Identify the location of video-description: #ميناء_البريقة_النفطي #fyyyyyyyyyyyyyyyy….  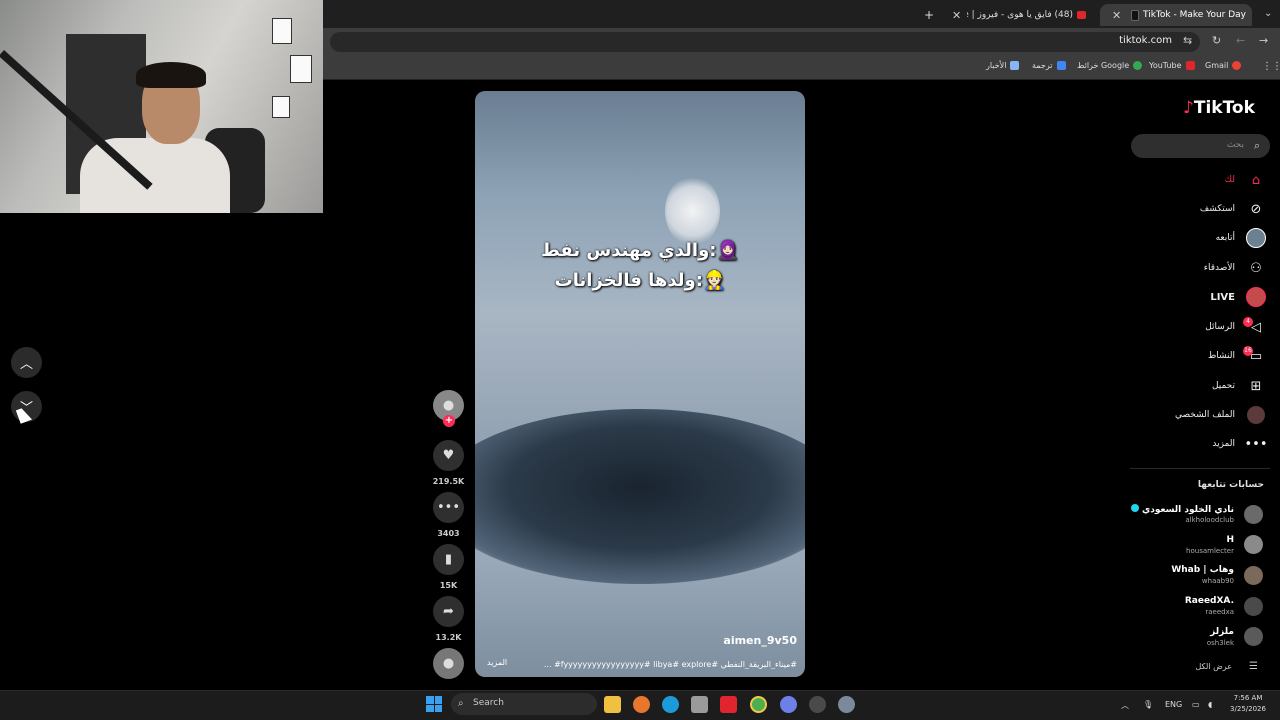
(670, 664).